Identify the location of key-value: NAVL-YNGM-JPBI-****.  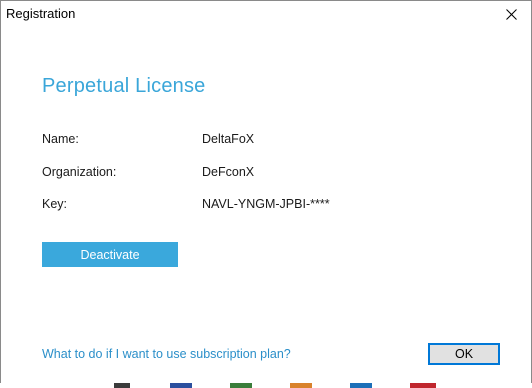
(266, 204).